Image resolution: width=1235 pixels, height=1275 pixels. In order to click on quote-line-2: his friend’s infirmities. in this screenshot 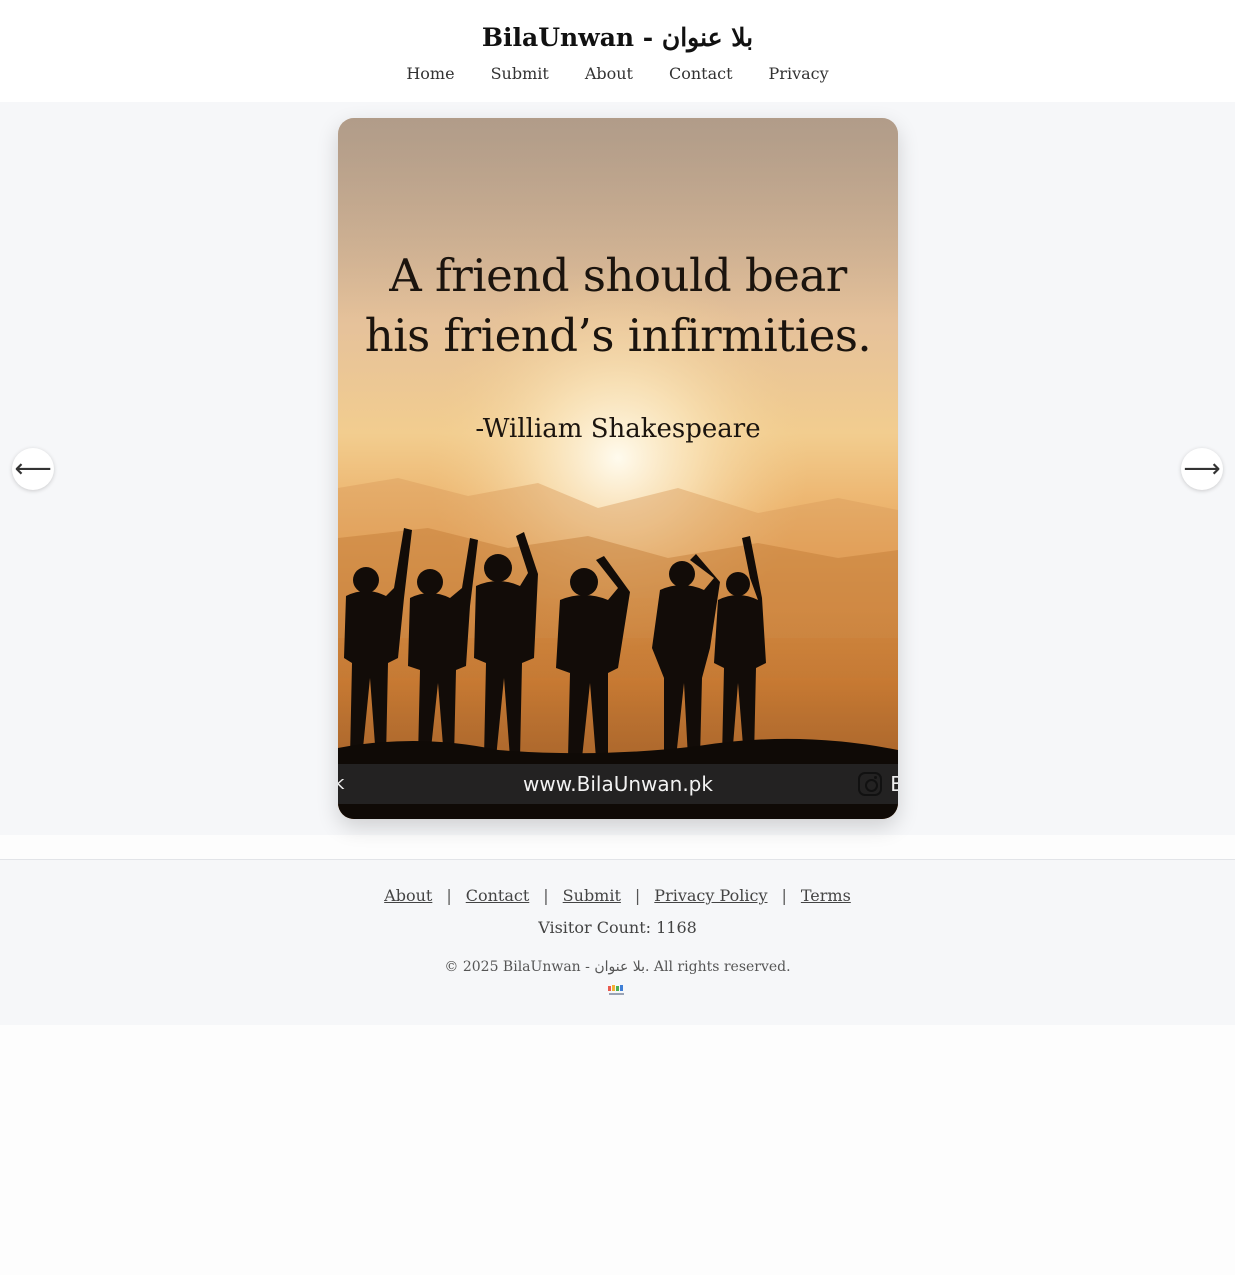, I will do `click(618, 335)`.